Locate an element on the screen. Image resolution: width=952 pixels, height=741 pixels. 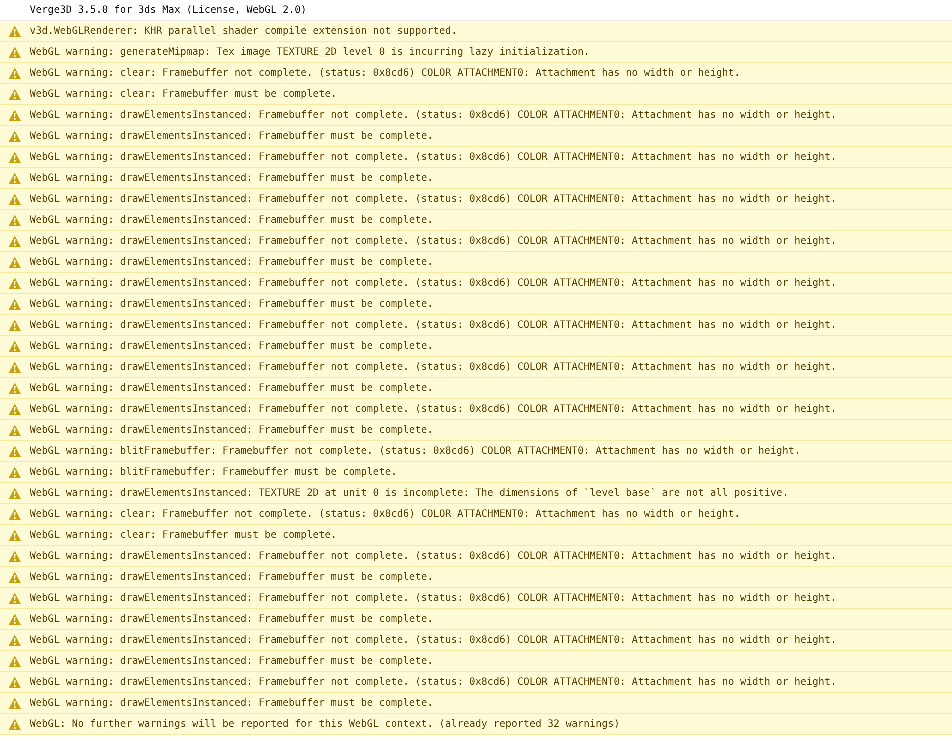
warning-message: WebGL warning: blitFramebuffer: Framebuffer must be complete. is located at coordinates (214, 472).